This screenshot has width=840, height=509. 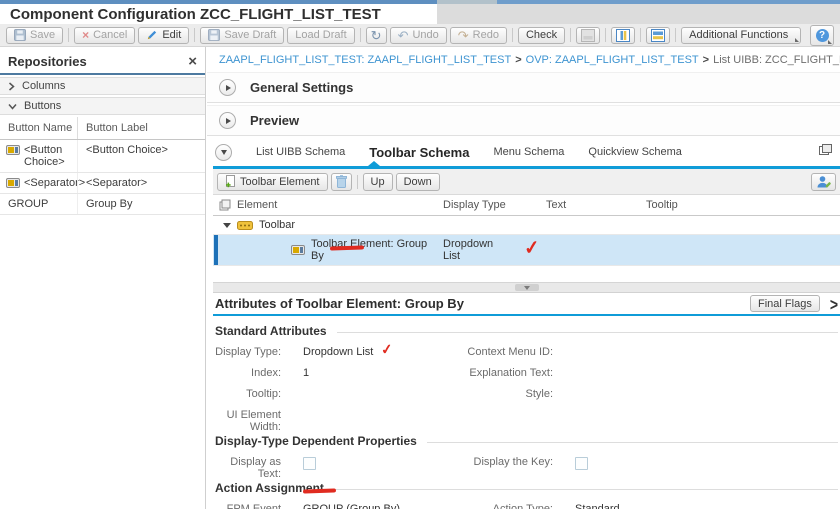 What do you see at coordinates (612, 60) in the screenshot?
I see `breadcrumb-link: OVP: ZAAPL_FLIGHT_LIST_TEST` at bounding box center [612, 60].